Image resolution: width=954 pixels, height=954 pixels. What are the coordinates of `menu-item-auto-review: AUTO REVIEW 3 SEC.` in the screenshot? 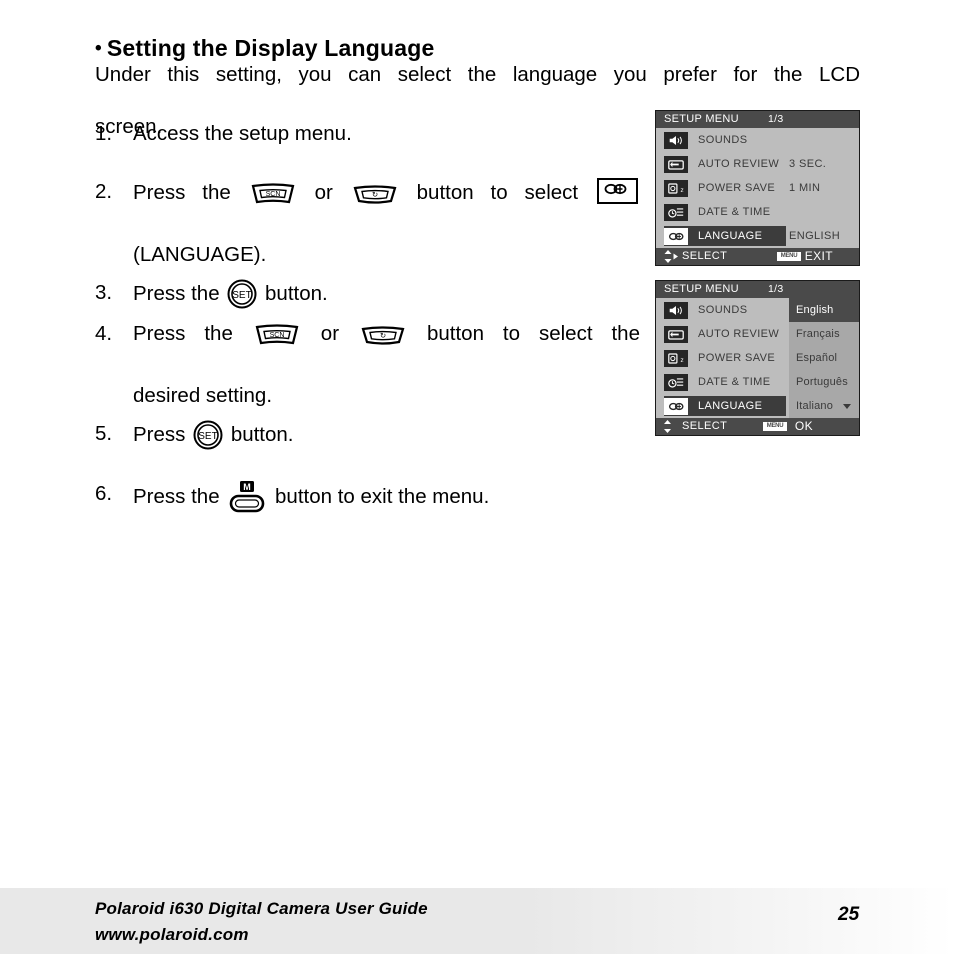 It's located at (757, 164).